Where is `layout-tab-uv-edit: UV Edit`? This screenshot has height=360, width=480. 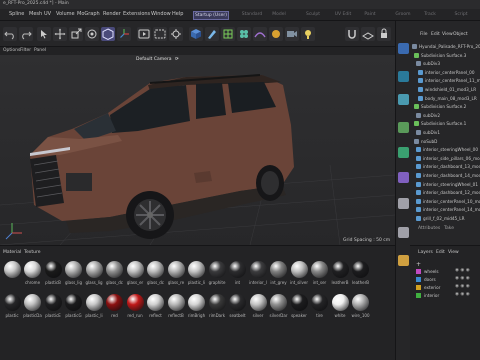
layout-tab-uv-edit: UV Edit is located at coordinates (343, 15).